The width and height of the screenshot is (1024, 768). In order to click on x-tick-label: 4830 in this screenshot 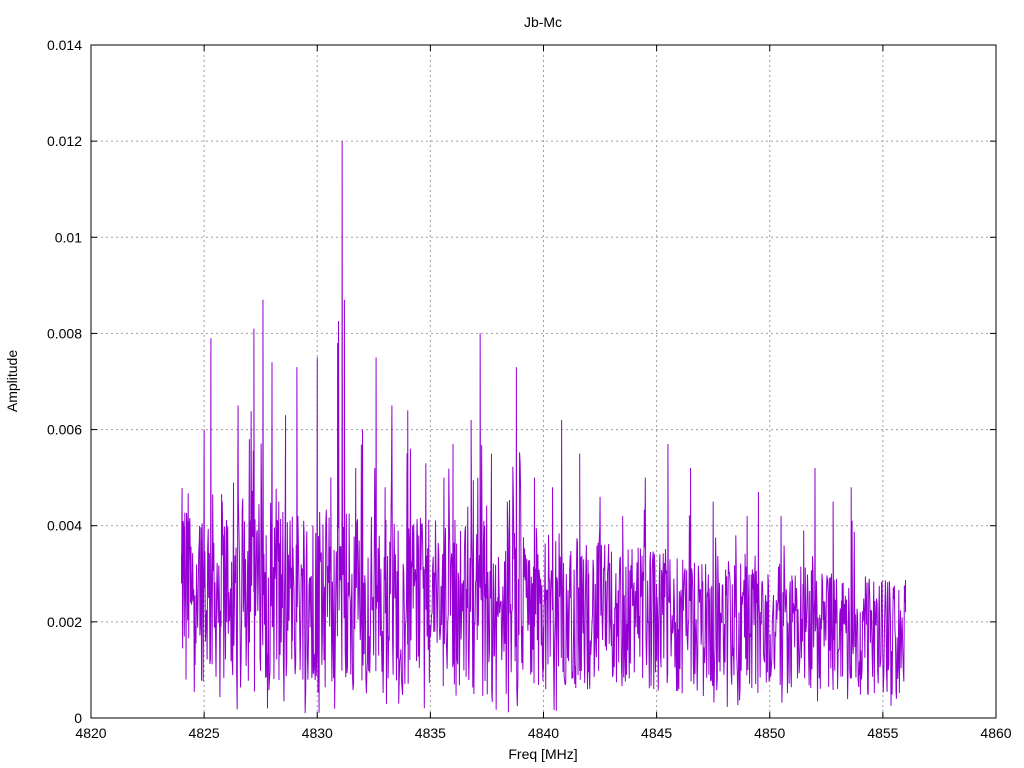, I will do `click(317, 733)`.